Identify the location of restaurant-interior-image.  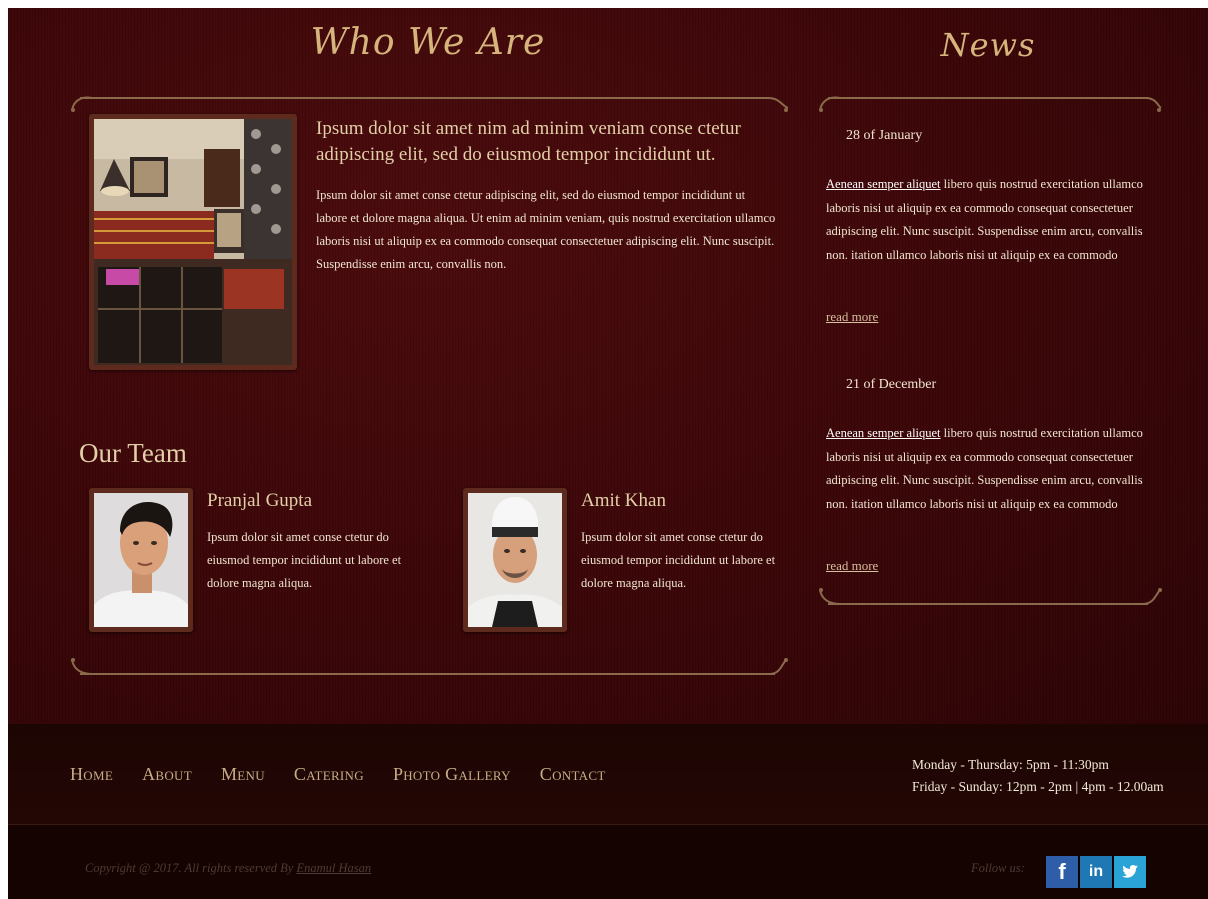
(193, 242).